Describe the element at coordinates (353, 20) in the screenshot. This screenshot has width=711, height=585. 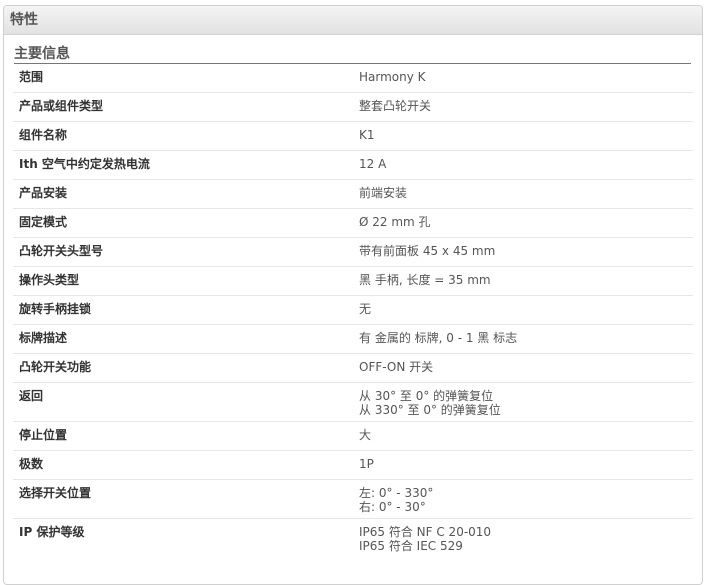
I see `panel-header: 特性` at that location.